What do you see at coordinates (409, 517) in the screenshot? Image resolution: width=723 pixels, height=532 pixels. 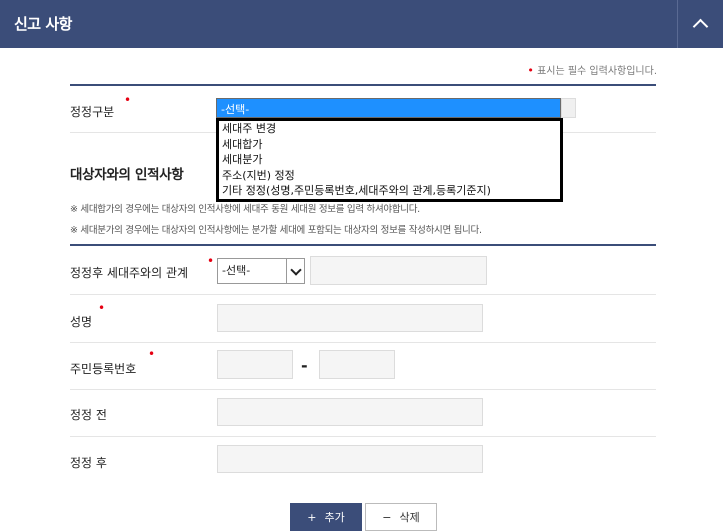 I see `delete-button-label: 삭제` at bounding box center [409, 517].